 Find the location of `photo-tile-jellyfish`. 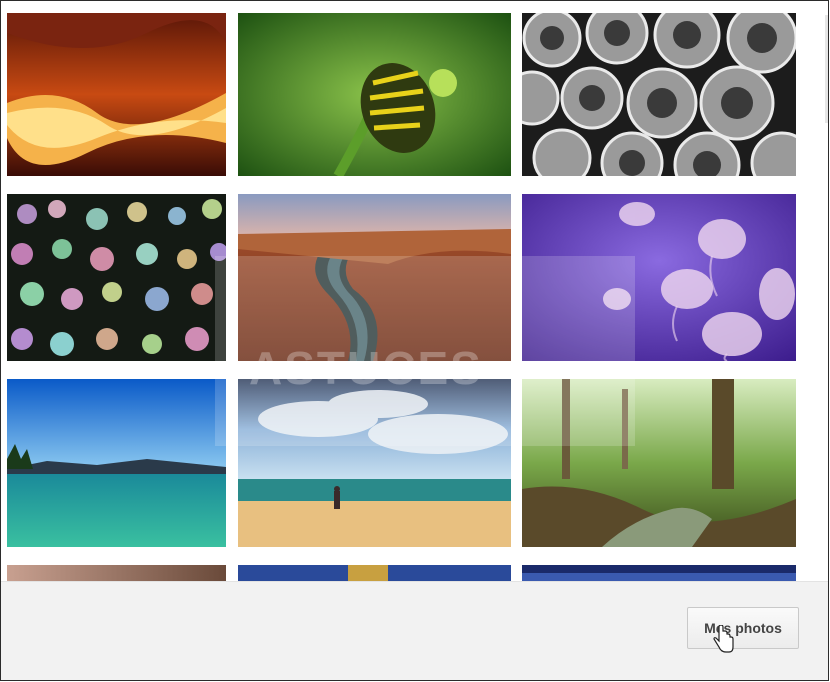

photo-tile-jellyfish is located at coordinates (659, 277).